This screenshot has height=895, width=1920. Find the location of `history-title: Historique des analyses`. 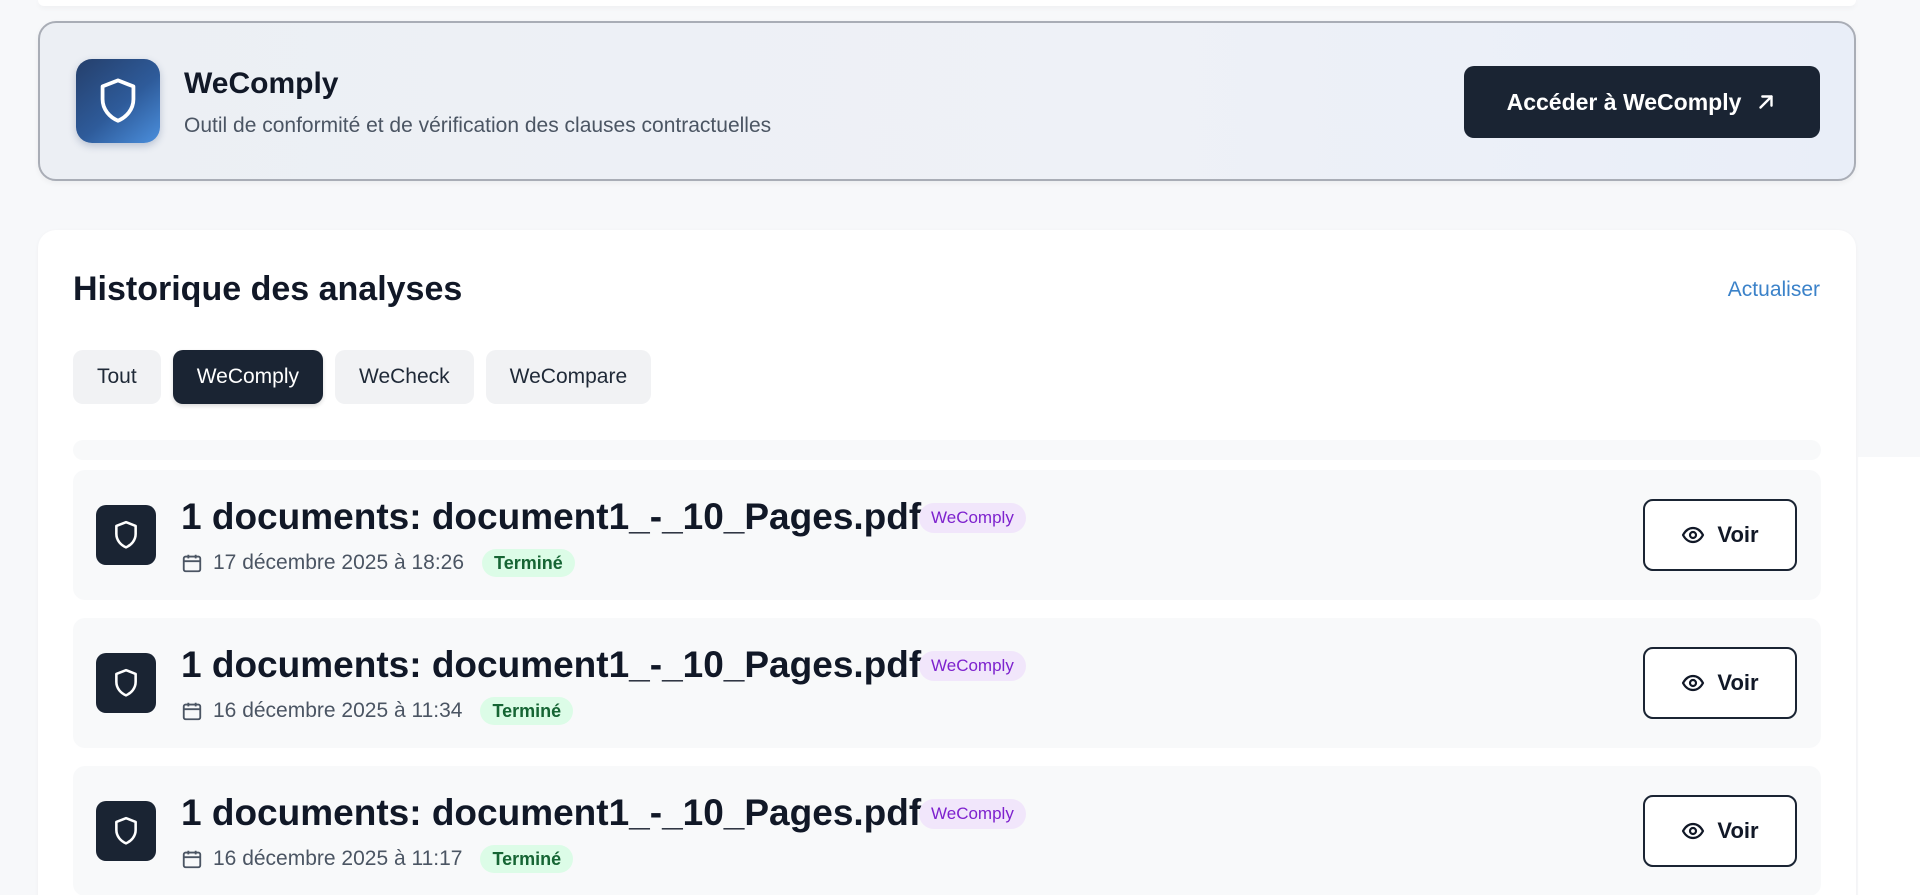

history-title: Historique des analyses is located at coordinates (268, 289).